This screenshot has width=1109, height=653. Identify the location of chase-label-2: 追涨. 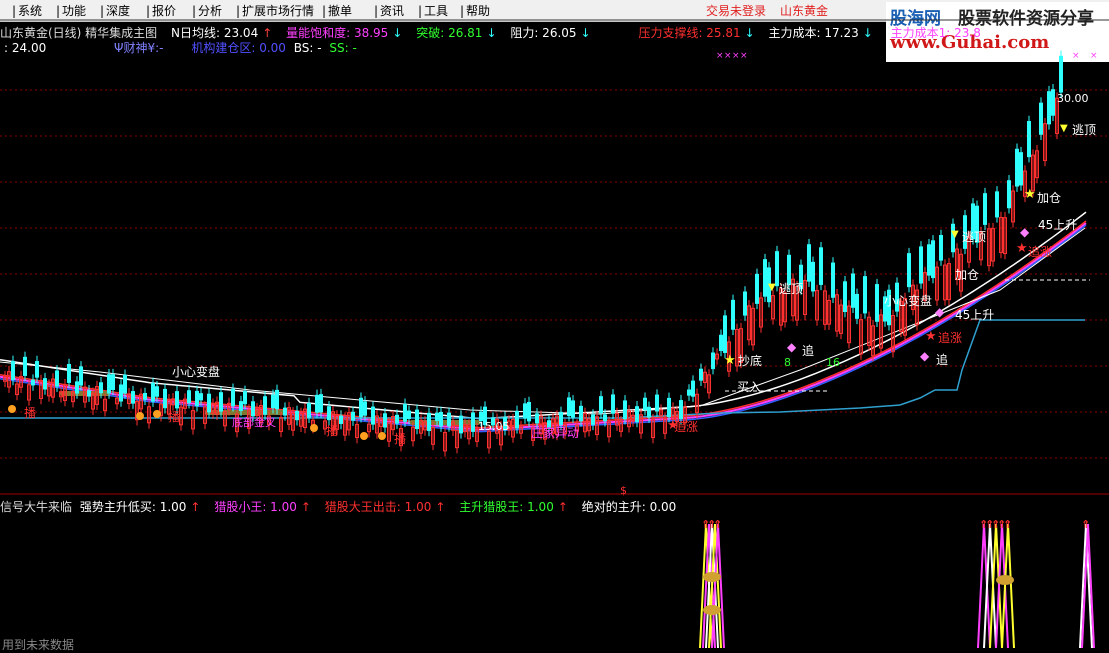
(950, 338).